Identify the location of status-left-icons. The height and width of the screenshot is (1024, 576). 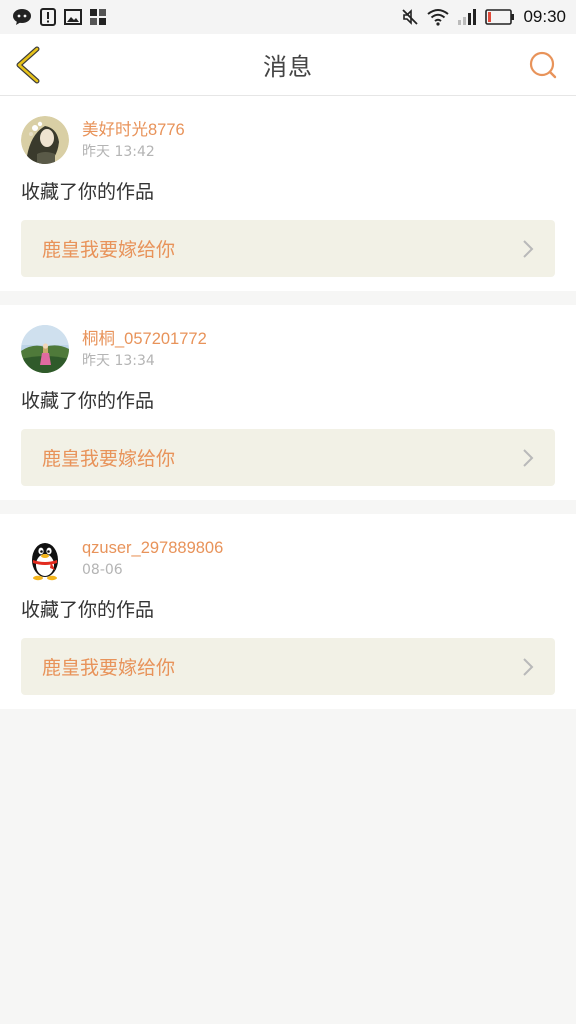
(59, 17).